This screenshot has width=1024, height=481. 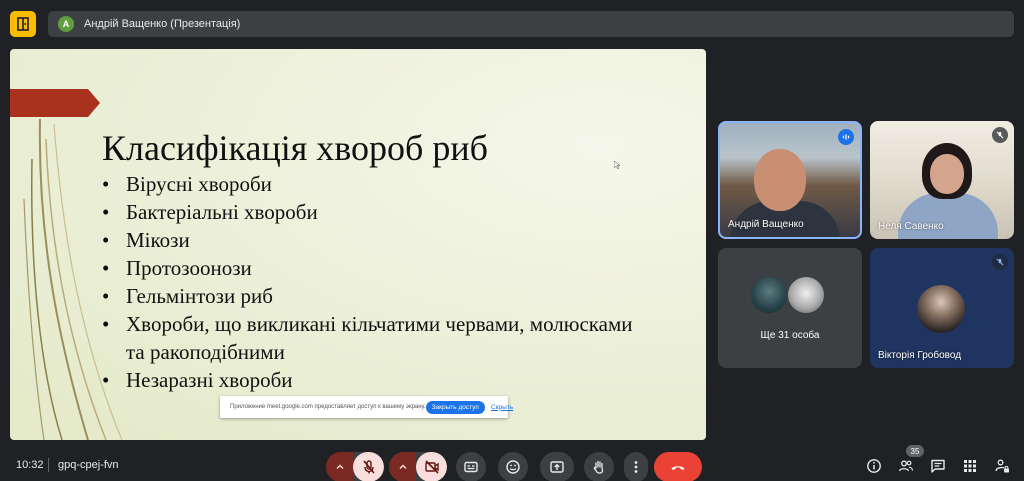 I want to click on emoji-icon, so click(x=513, y=467).